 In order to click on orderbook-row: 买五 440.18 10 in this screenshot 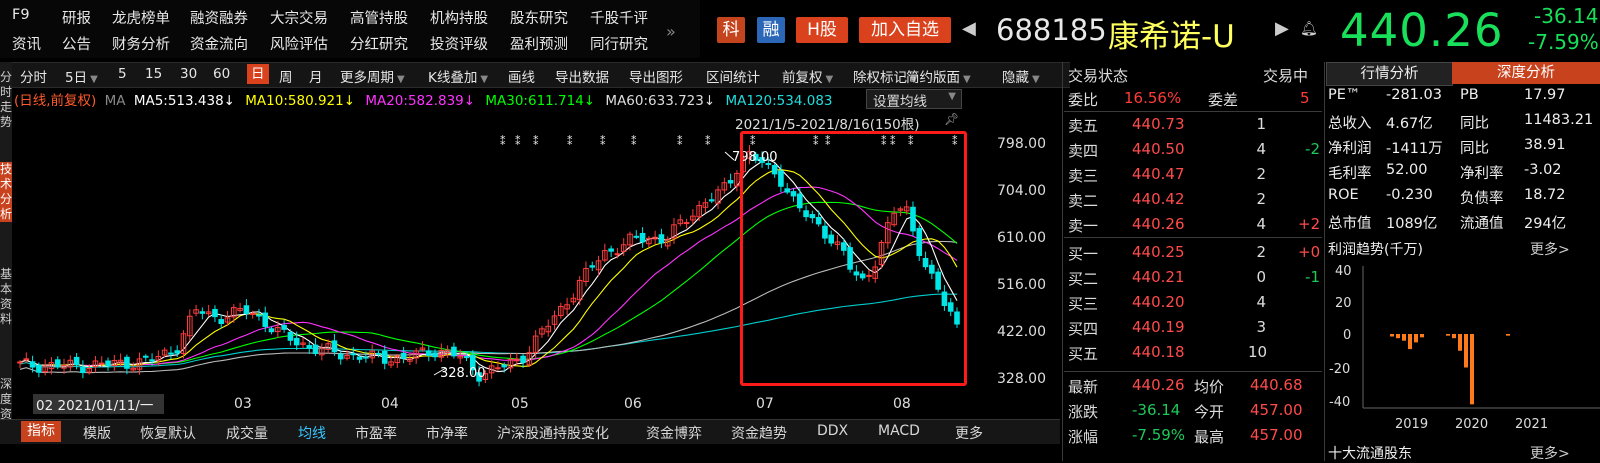, I will do `click(1195, 353)`.